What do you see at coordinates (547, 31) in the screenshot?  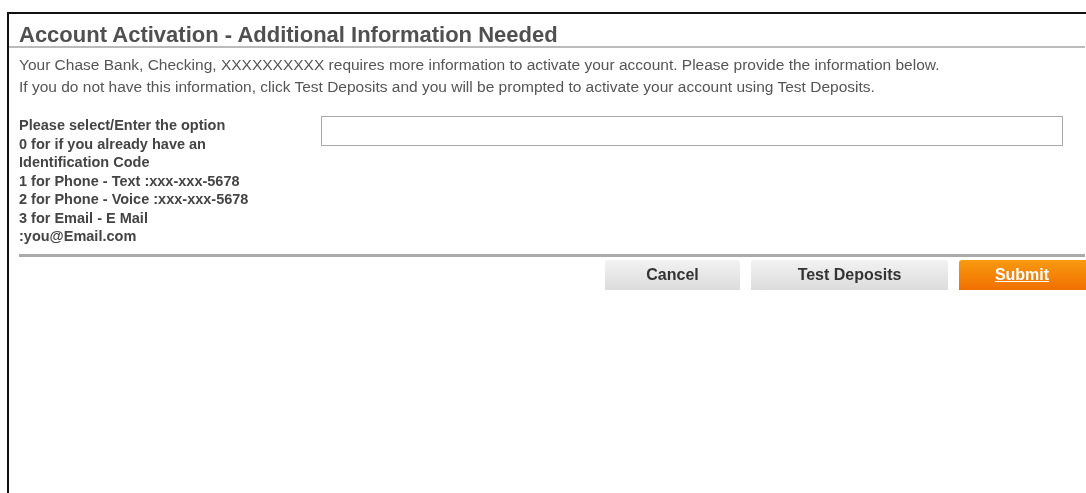 I see `dialog-title: Account Activation - Additional Information Needed` at bounding box center [547, 31].